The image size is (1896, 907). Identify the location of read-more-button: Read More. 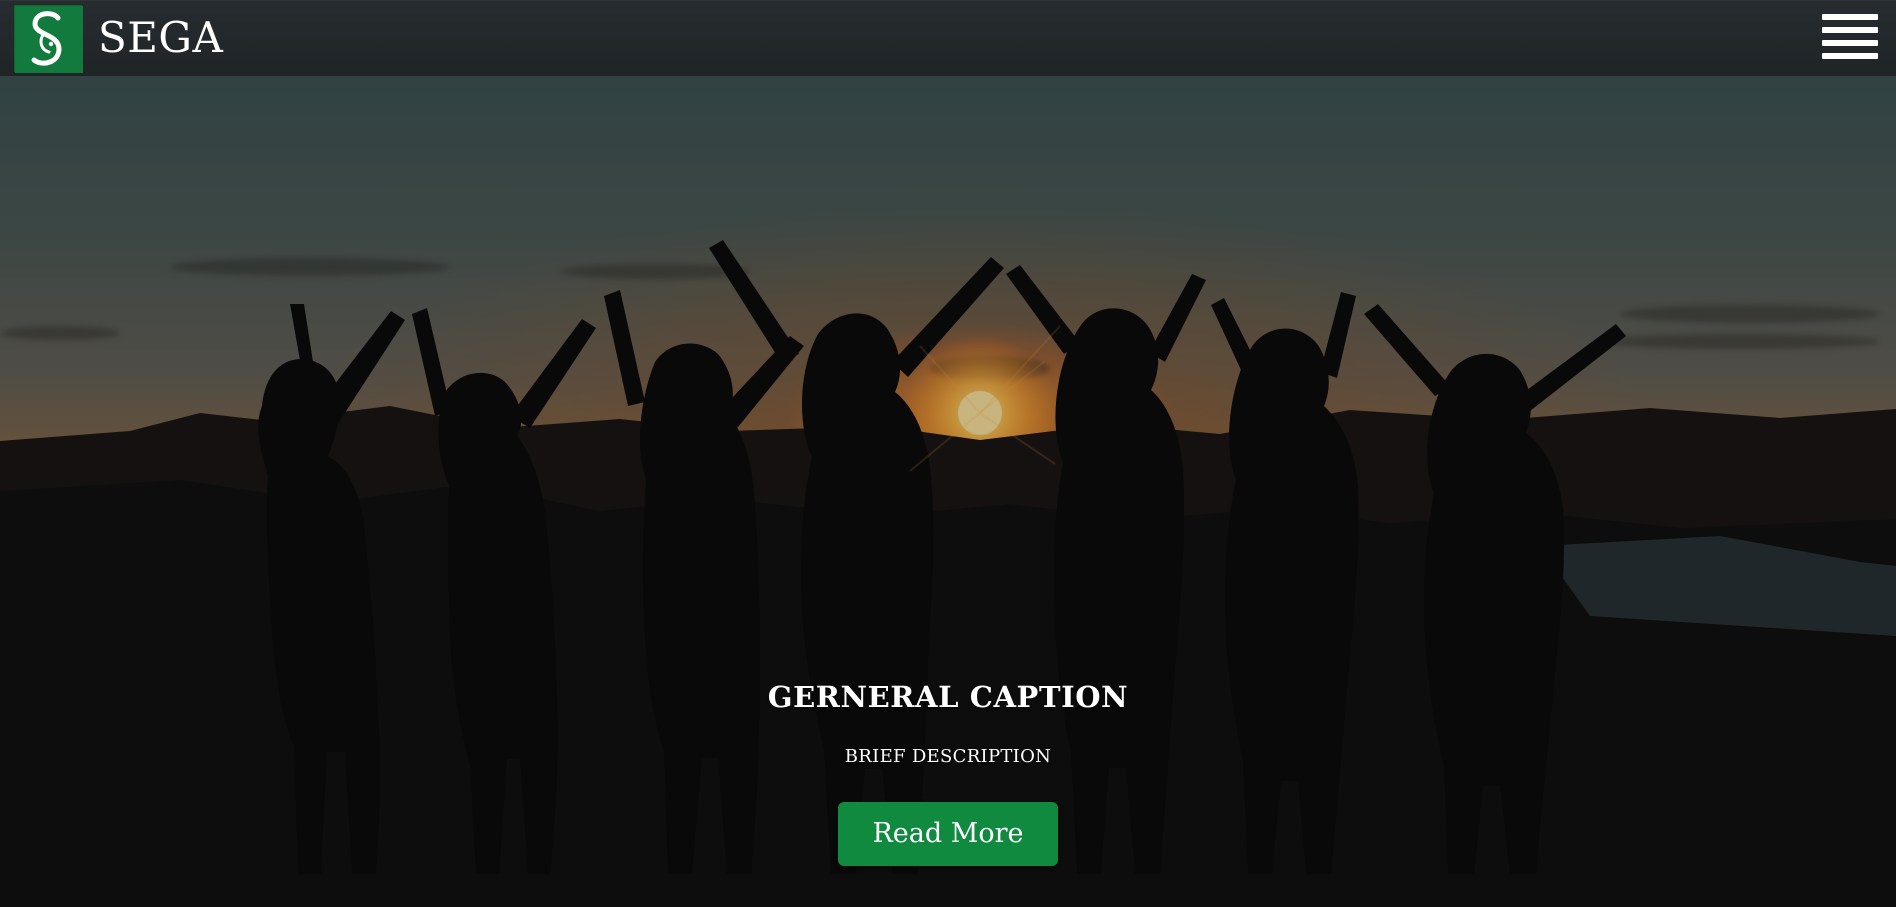
(948, 834).